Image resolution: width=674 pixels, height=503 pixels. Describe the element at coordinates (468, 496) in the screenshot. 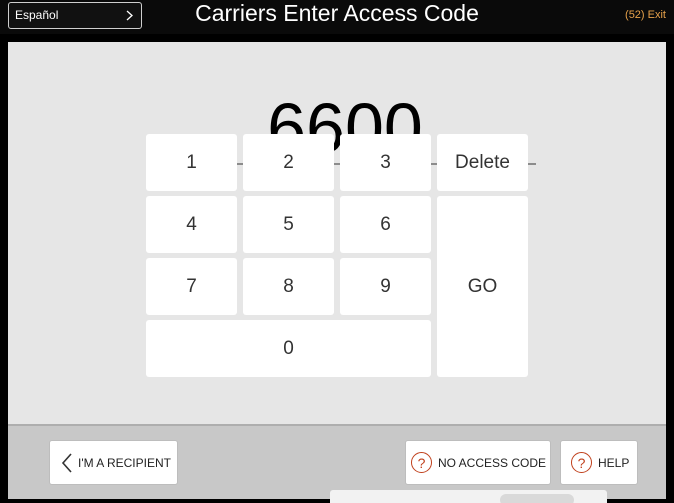

I see `bottom-popup-edge` at that location.